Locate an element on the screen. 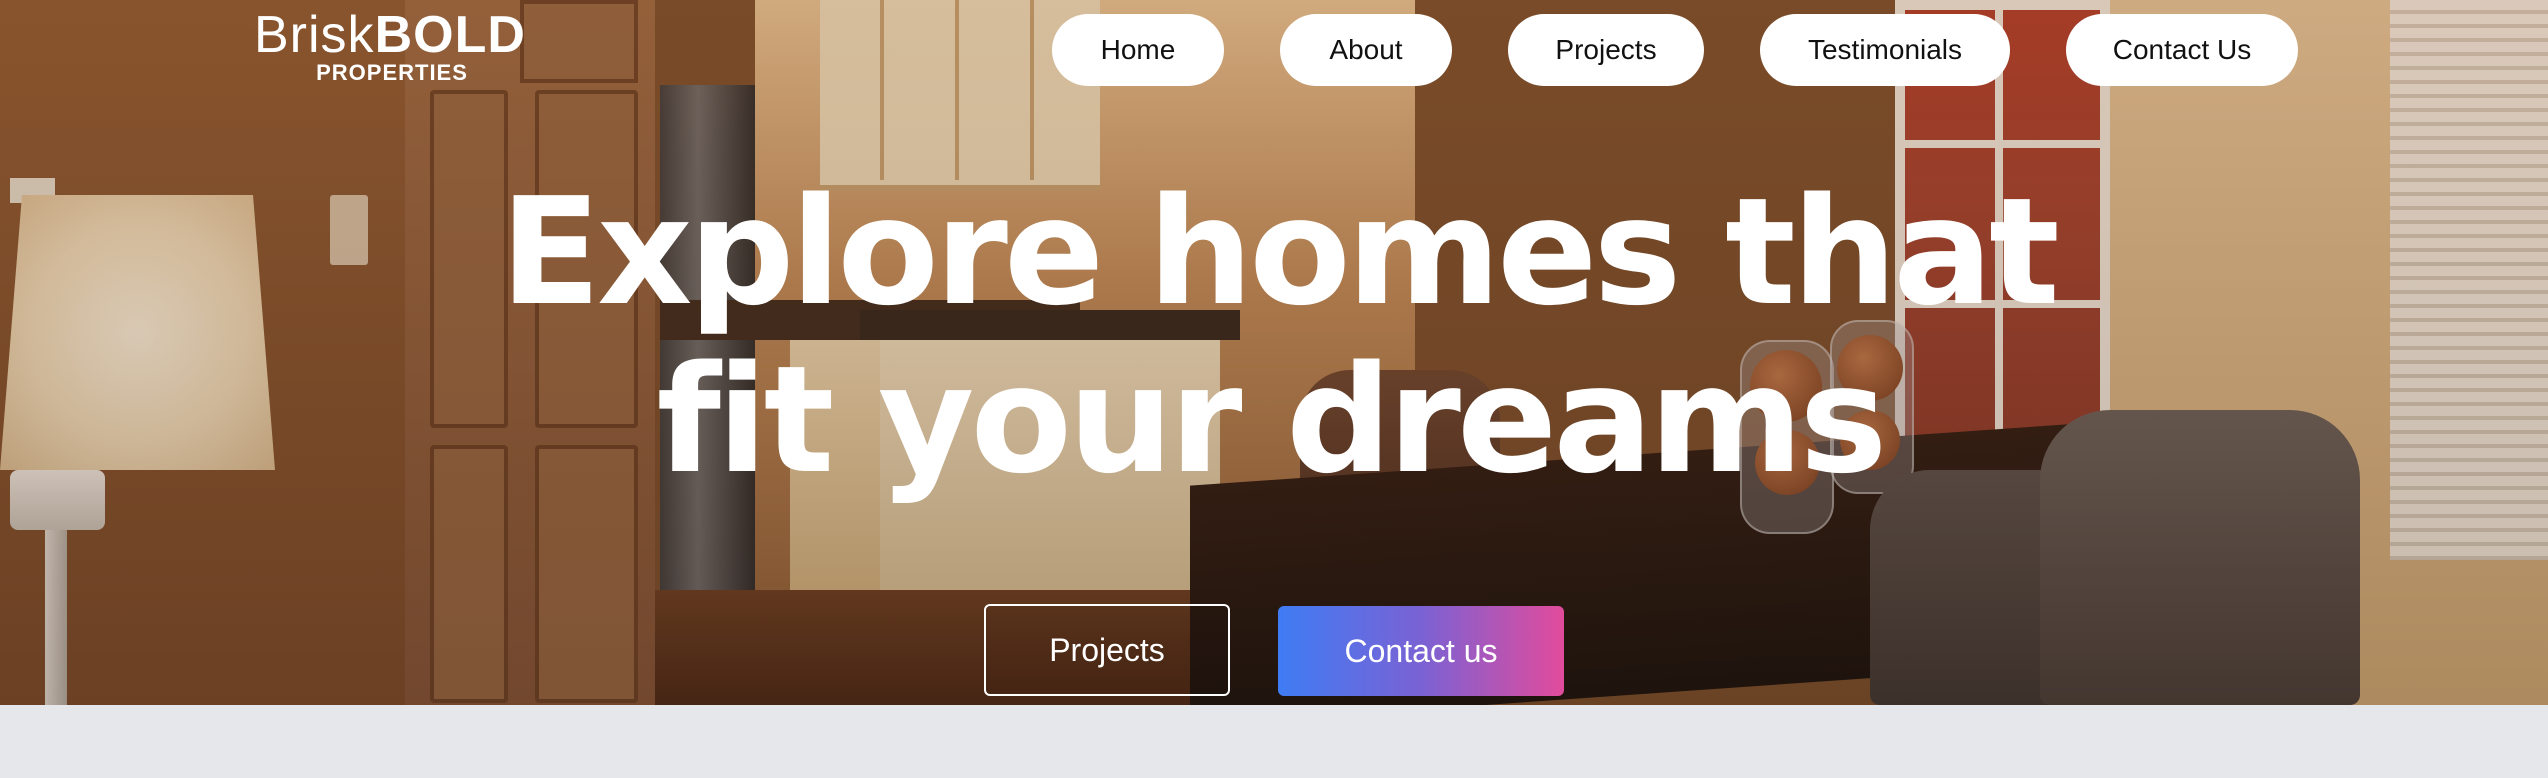 Image resolution: width=2548 pixels, height=778 pixels. nav-projects-button: Projects is located at coordinates (1606, 50).